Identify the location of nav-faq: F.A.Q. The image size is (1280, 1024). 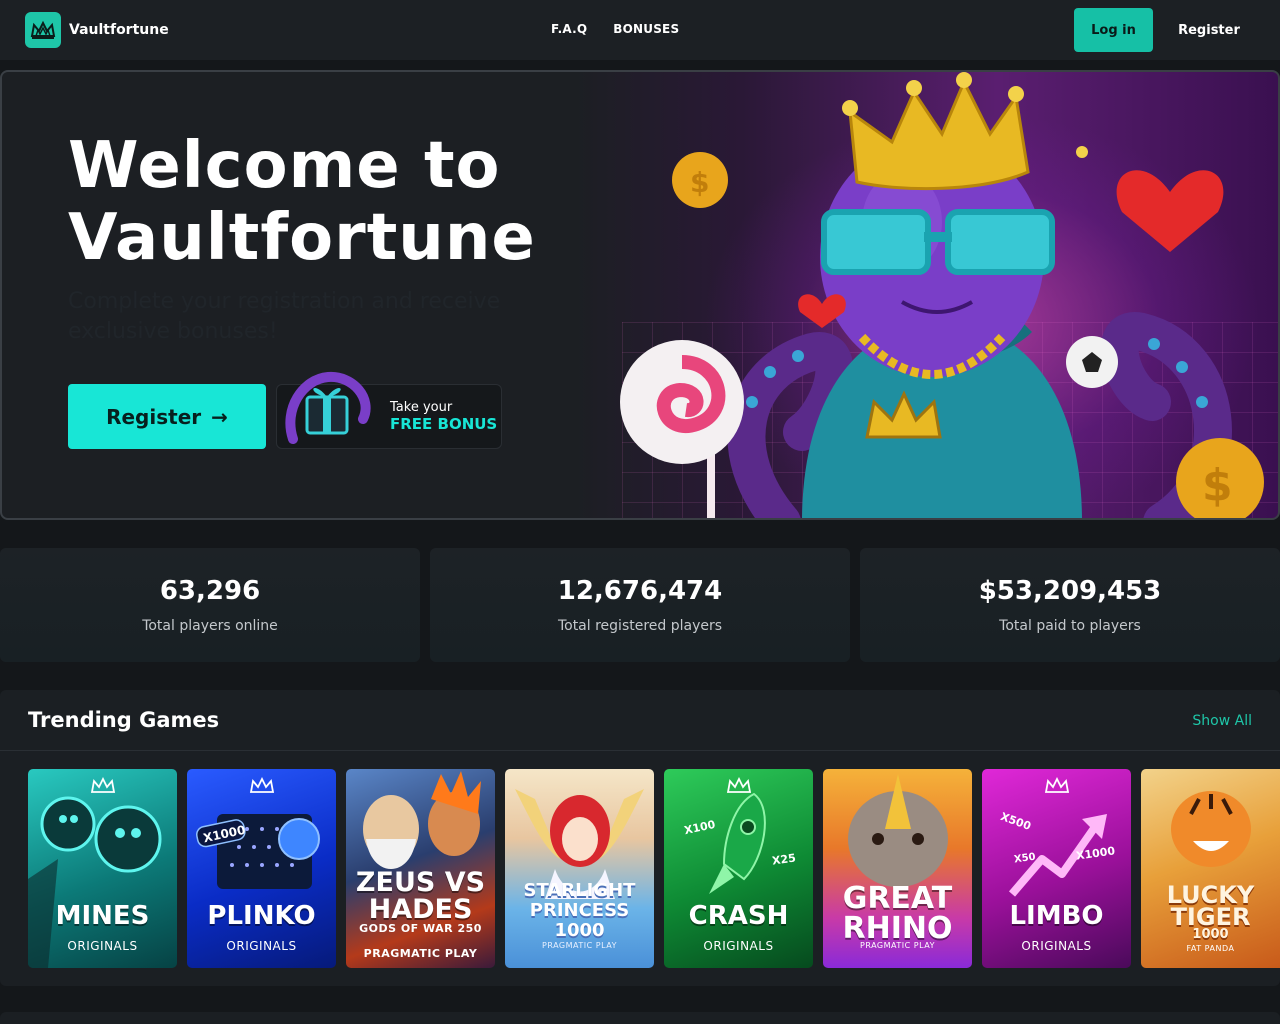
(569, 29).